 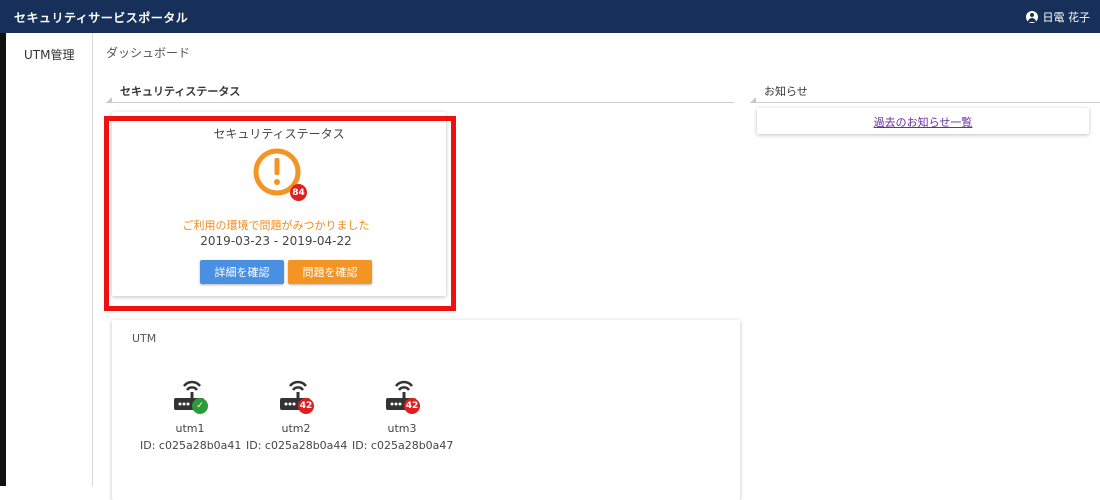 What do you see at coordinates (1031, 17) in the screenshot?
I see `user-icon` at bounding box center [1031, 17].